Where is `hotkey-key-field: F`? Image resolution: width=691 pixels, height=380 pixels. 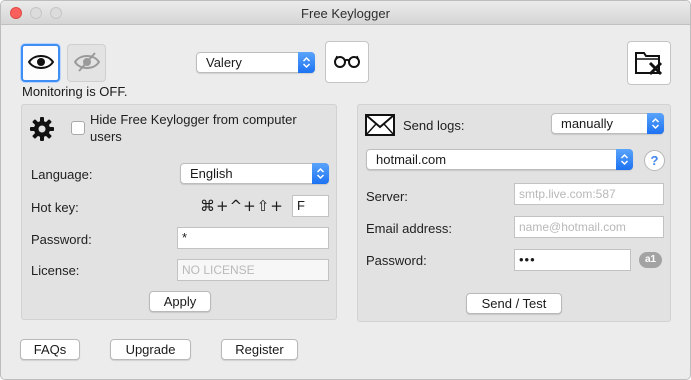 hotkey-key-field: F is located at coordinates (310, 206).